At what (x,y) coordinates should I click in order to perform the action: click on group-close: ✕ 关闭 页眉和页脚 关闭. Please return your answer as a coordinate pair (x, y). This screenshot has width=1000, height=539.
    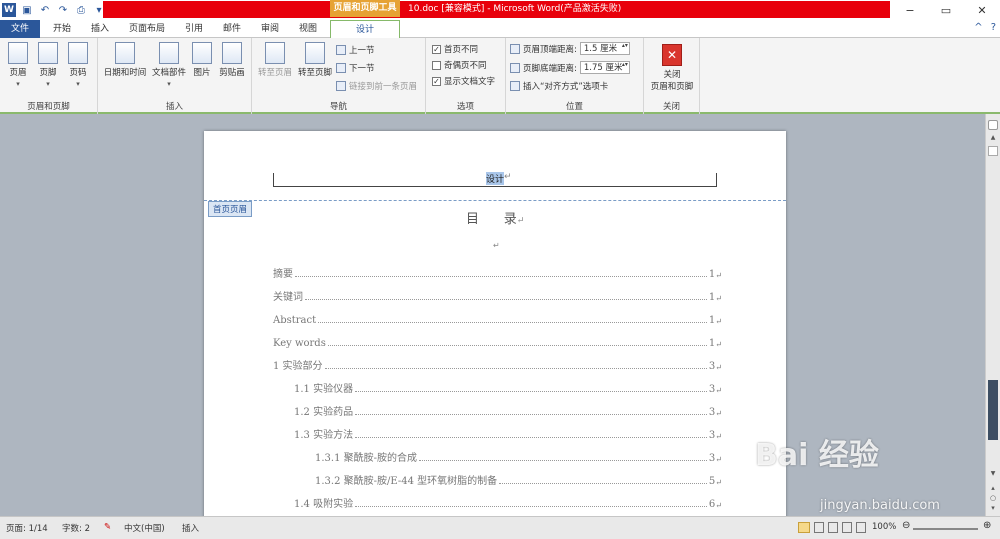
    Looking at the image, I should click on (672, 76).